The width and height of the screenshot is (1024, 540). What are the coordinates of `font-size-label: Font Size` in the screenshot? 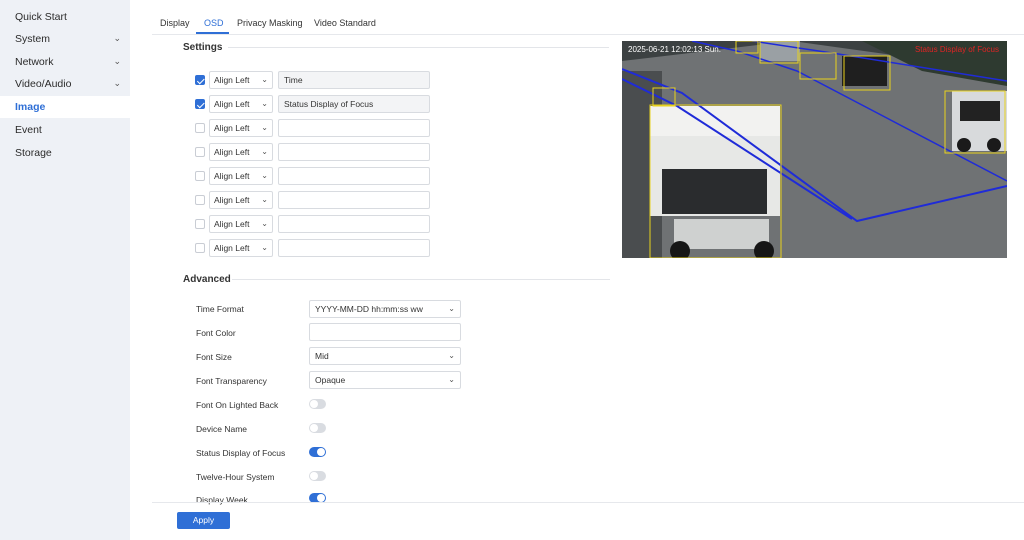 It's located at (214, 357).